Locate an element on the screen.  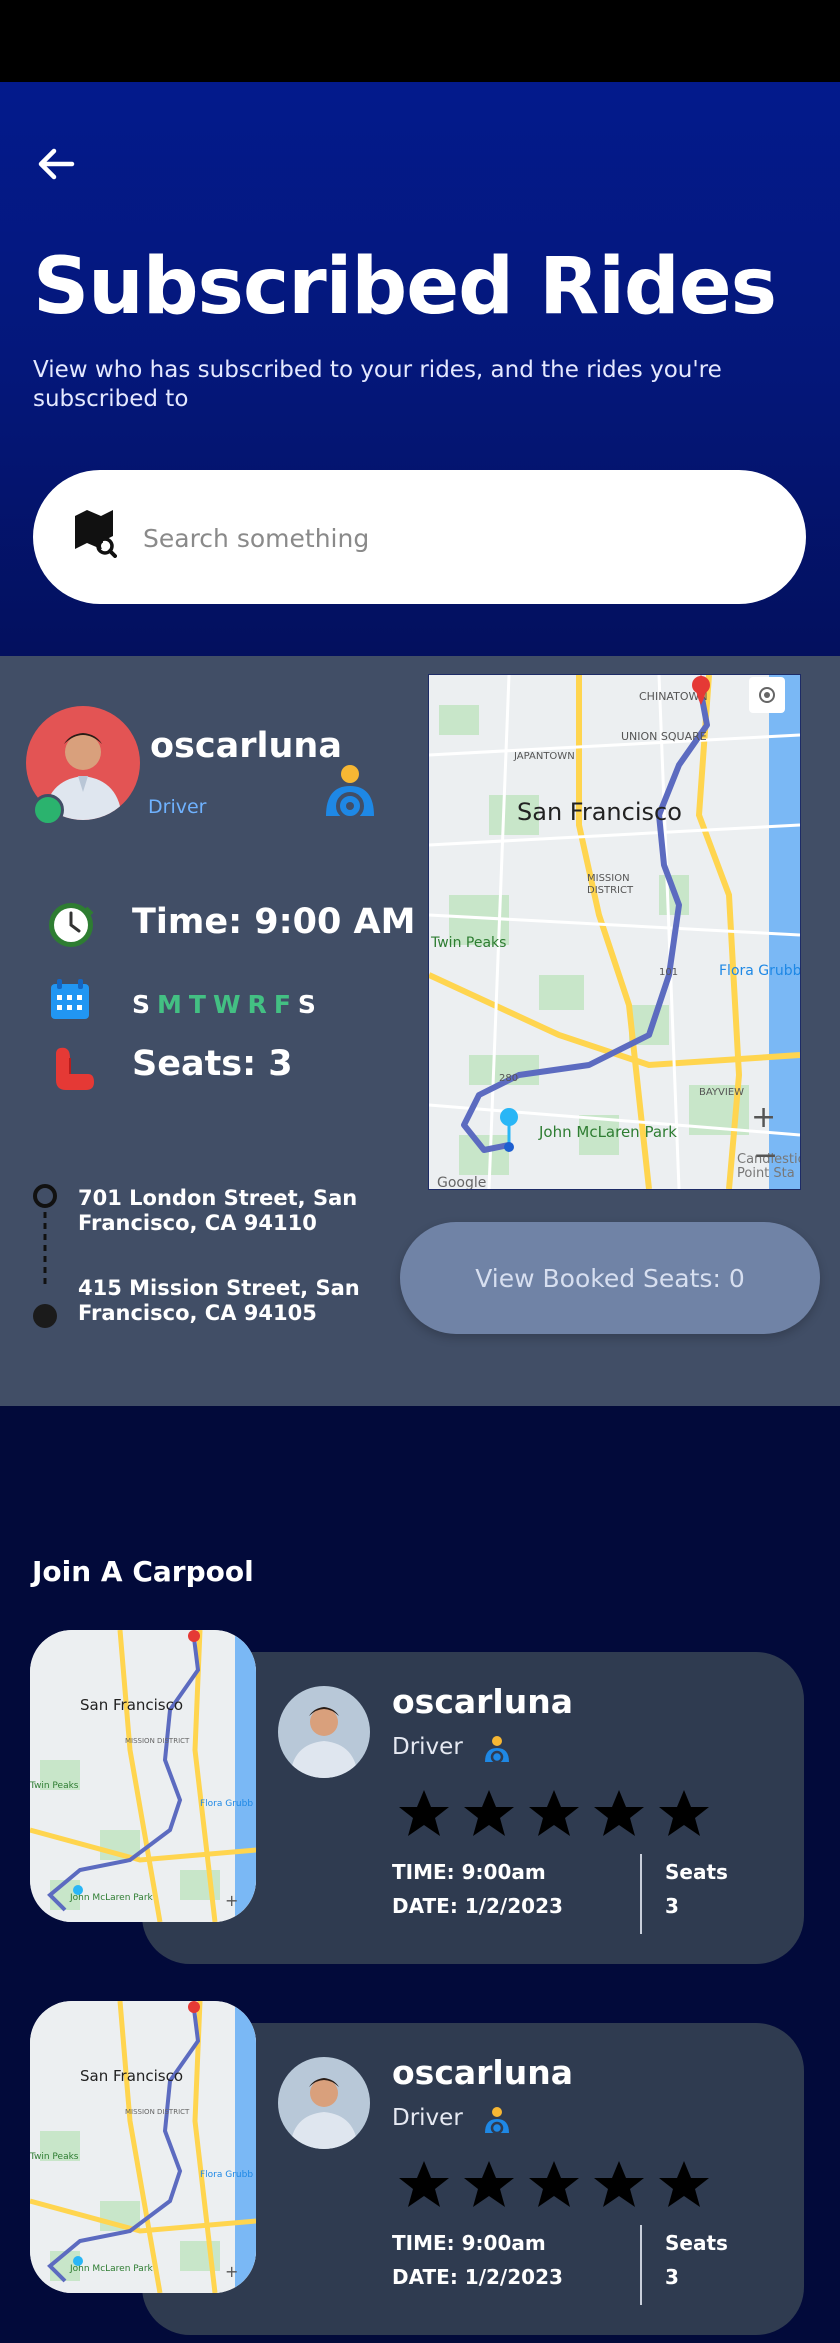
driver-name: oscarluna is located at coordinates (246, 746).